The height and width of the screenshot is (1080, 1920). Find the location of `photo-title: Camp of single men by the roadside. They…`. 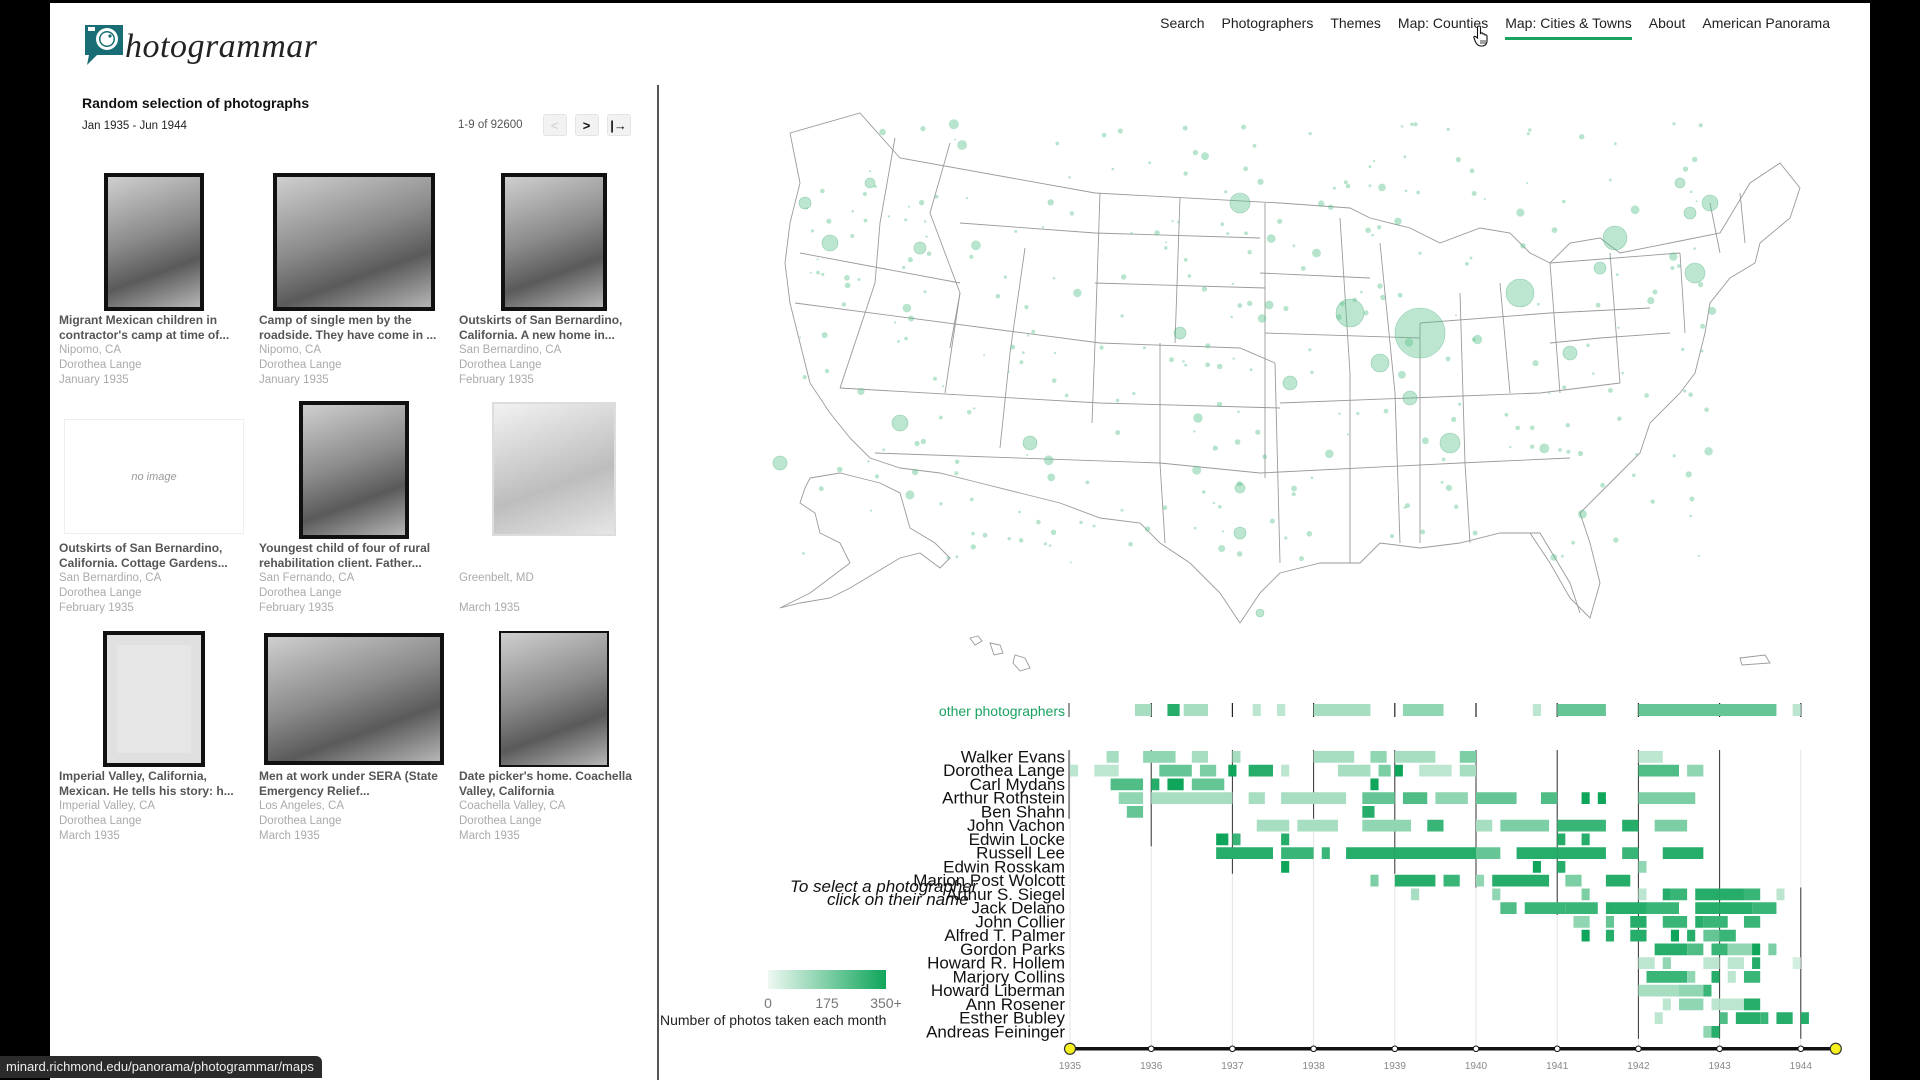

photo-title: Camp of single men by the roadside. They… is located at coordinates (354, 328).